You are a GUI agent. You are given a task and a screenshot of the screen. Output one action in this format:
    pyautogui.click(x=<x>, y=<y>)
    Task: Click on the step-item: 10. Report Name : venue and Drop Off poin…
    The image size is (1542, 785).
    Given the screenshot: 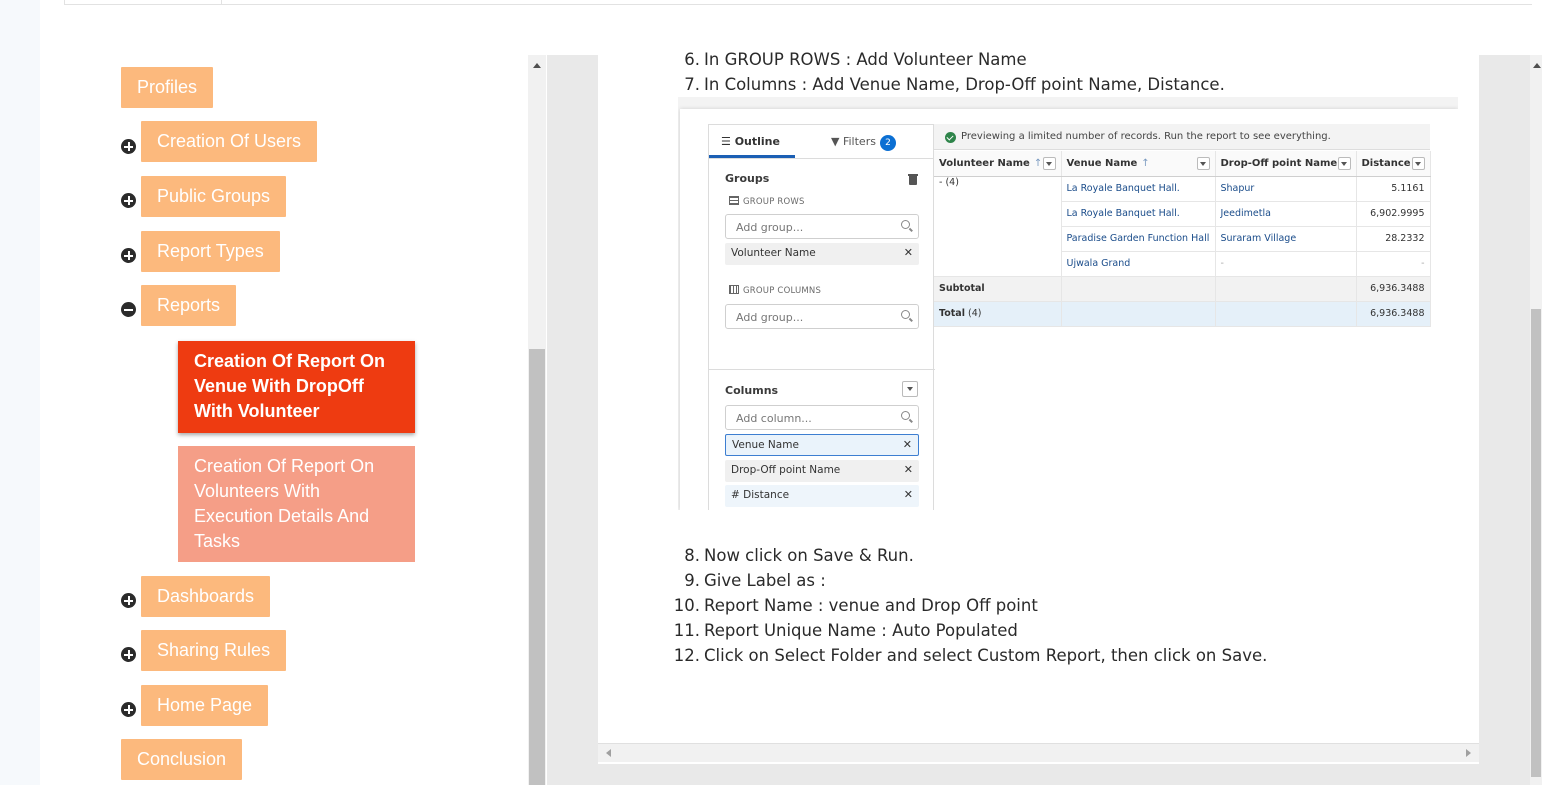 What is the action you would take?
    pyautogui.click(x=963, y=605)
    